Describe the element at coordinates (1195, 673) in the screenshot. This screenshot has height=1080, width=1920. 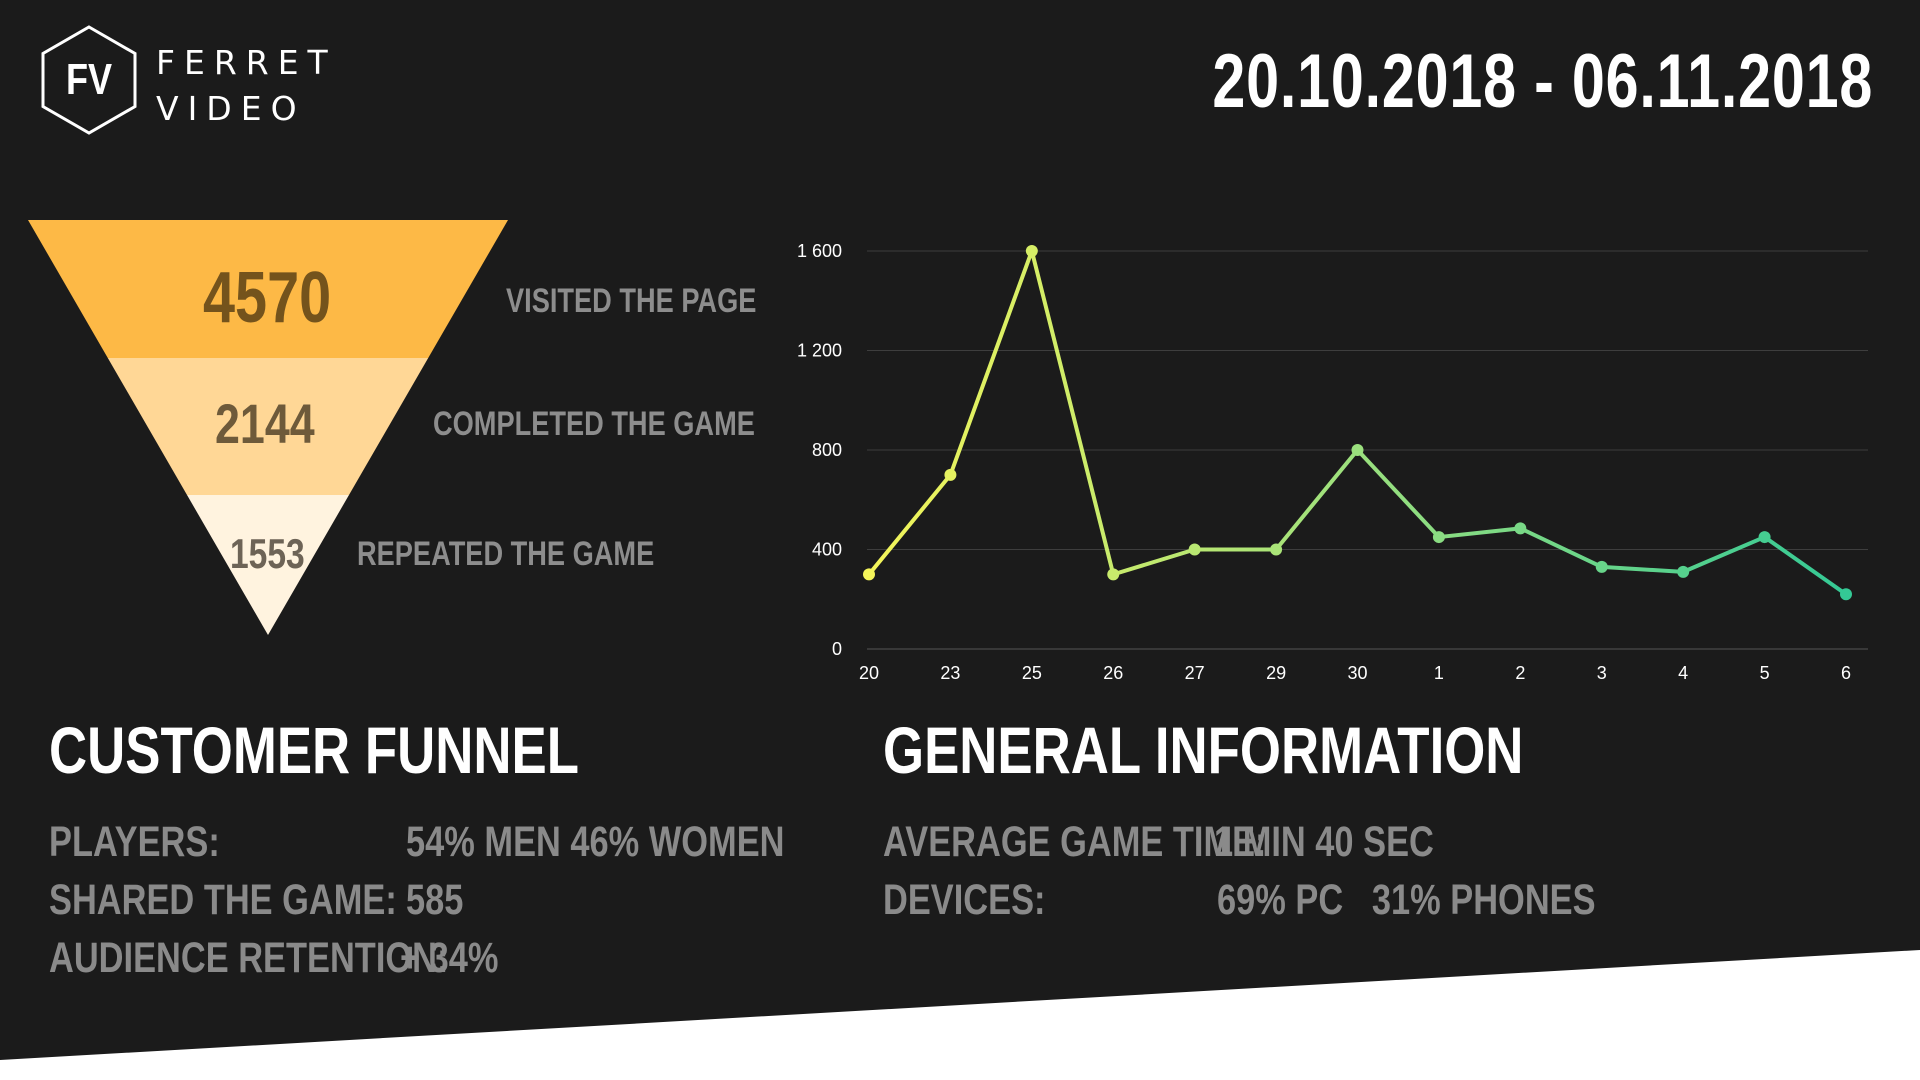
I see `x-tick-label: 27` at that location.